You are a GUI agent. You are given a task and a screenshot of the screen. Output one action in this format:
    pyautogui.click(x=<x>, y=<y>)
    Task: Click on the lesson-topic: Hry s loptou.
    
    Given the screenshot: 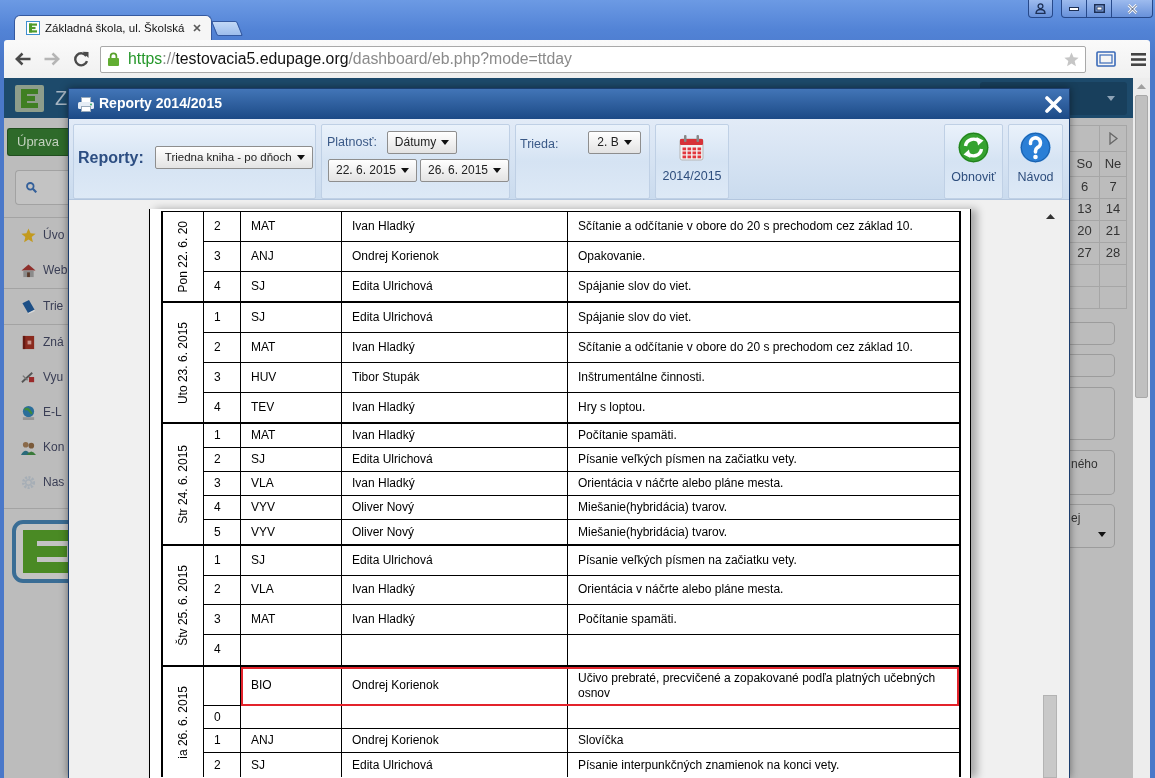 What is the action you would take?
    pyautogui.click(x=612, y=407)
    